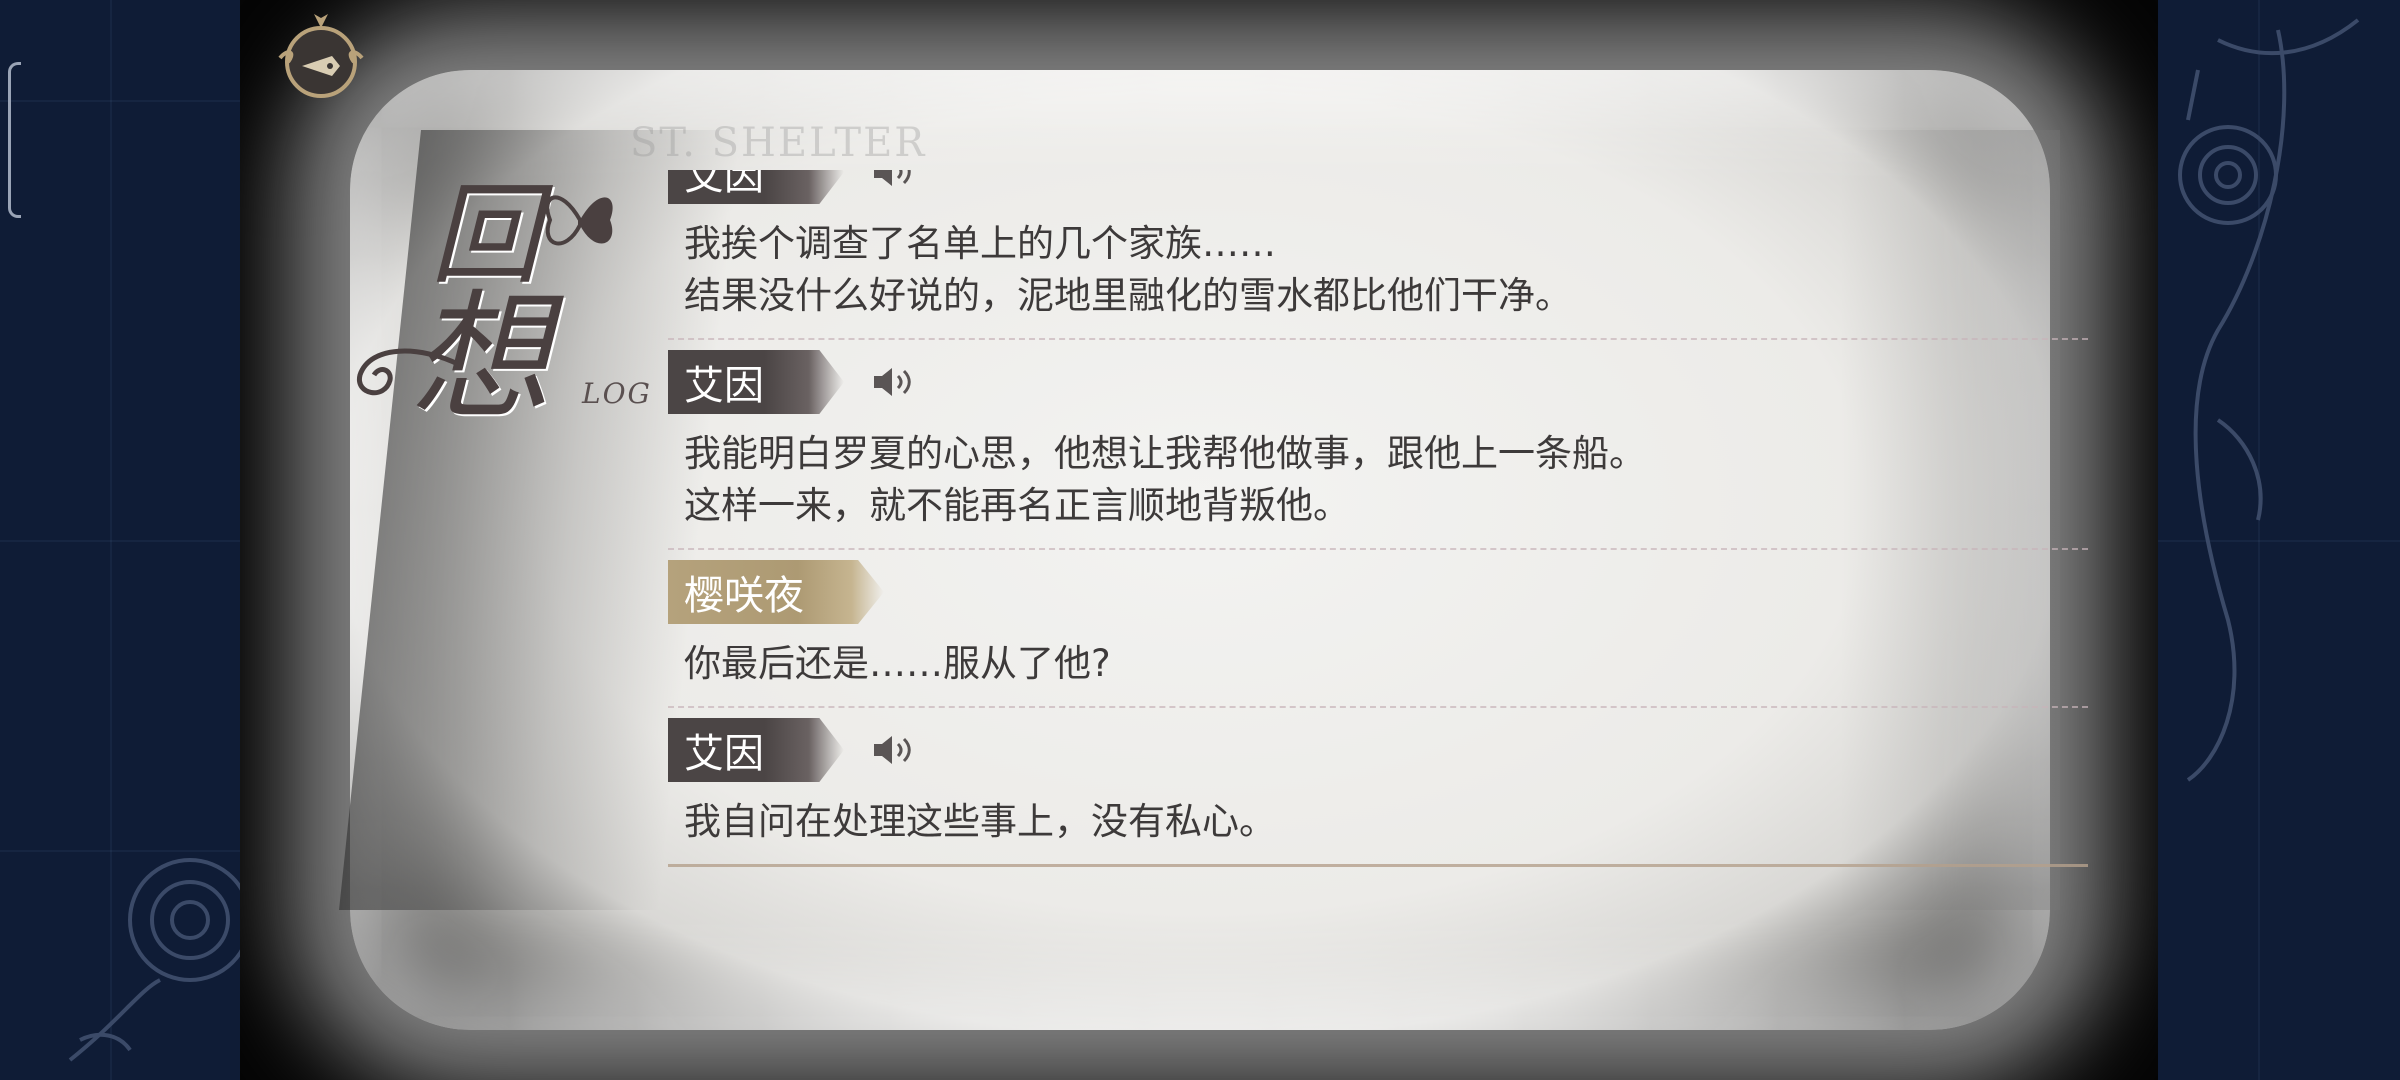 The image size is (2400, 1080). What do you see at coordinates (160, 960) in the screenshot?
I see `rose-ornament-icon` at bounding box center [160, 960].